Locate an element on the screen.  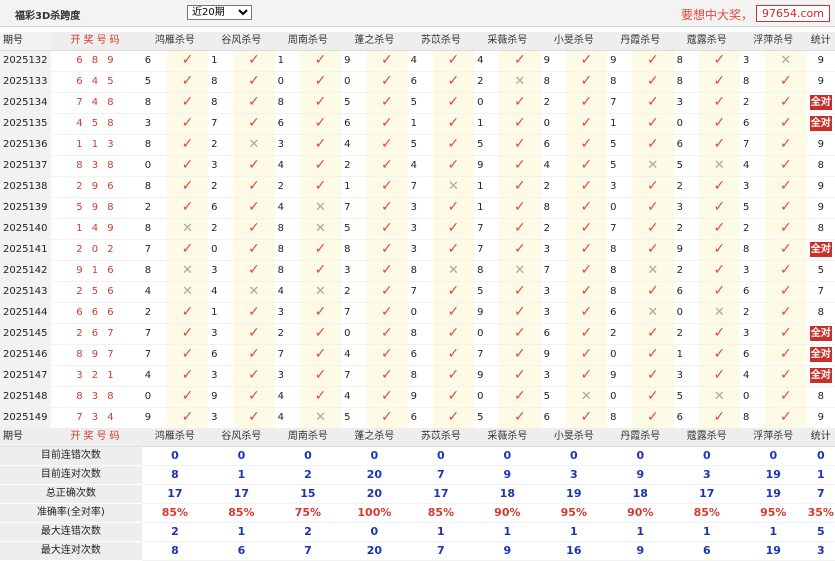
period-cell: 2025139 is located at coordinates (26, 208).